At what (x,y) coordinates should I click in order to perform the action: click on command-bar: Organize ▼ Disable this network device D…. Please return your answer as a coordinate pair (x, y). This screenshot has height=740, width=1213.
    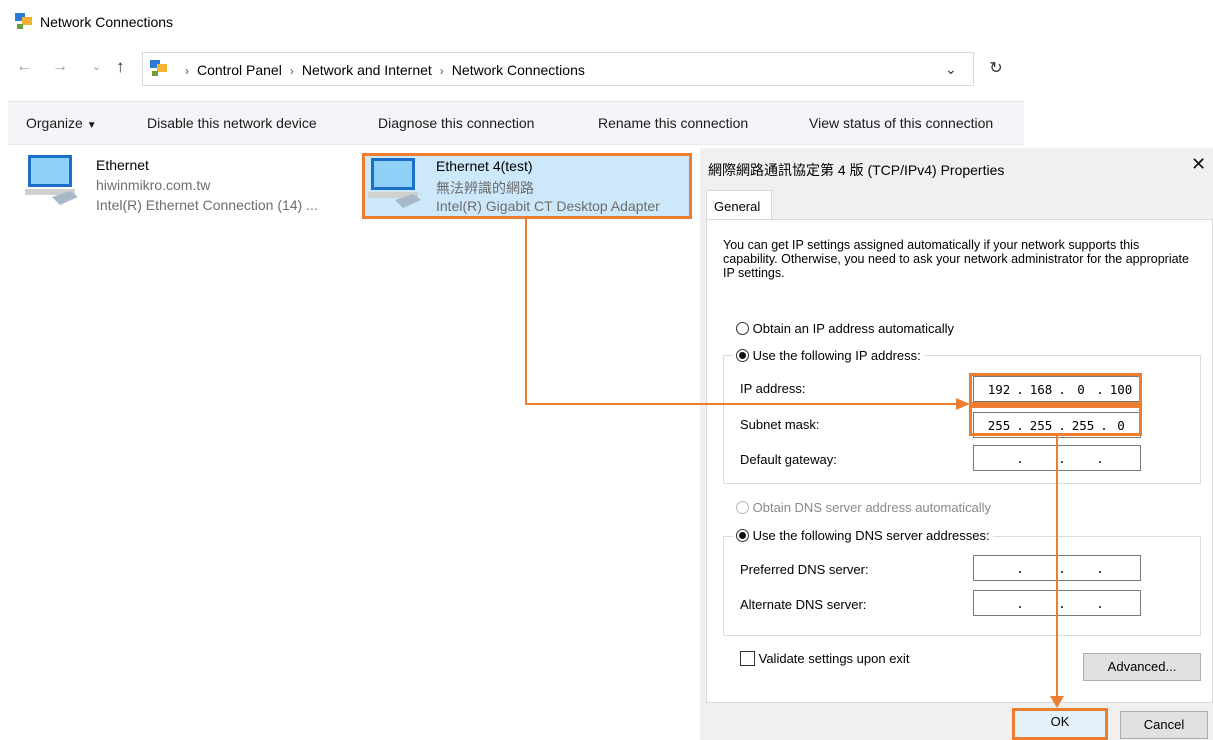
    Looking at the image, I should click on (516, 123).